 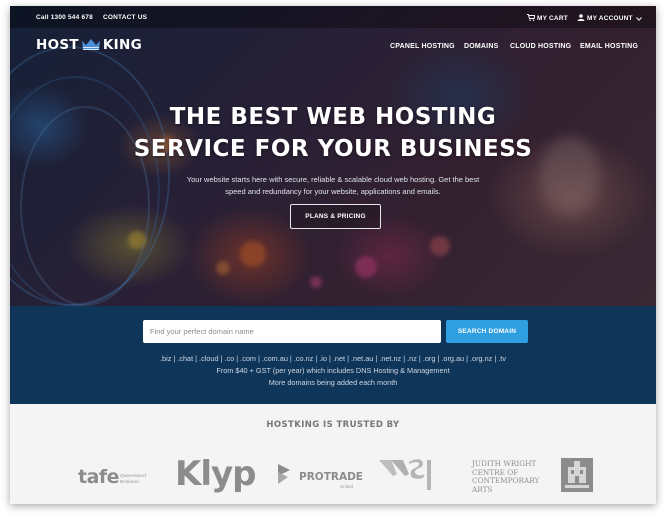 What do you see at coordinates (333, 382) in the screenshot?
I see `more-domains-note: More domains being added each month` at bounding box center [333, 382].